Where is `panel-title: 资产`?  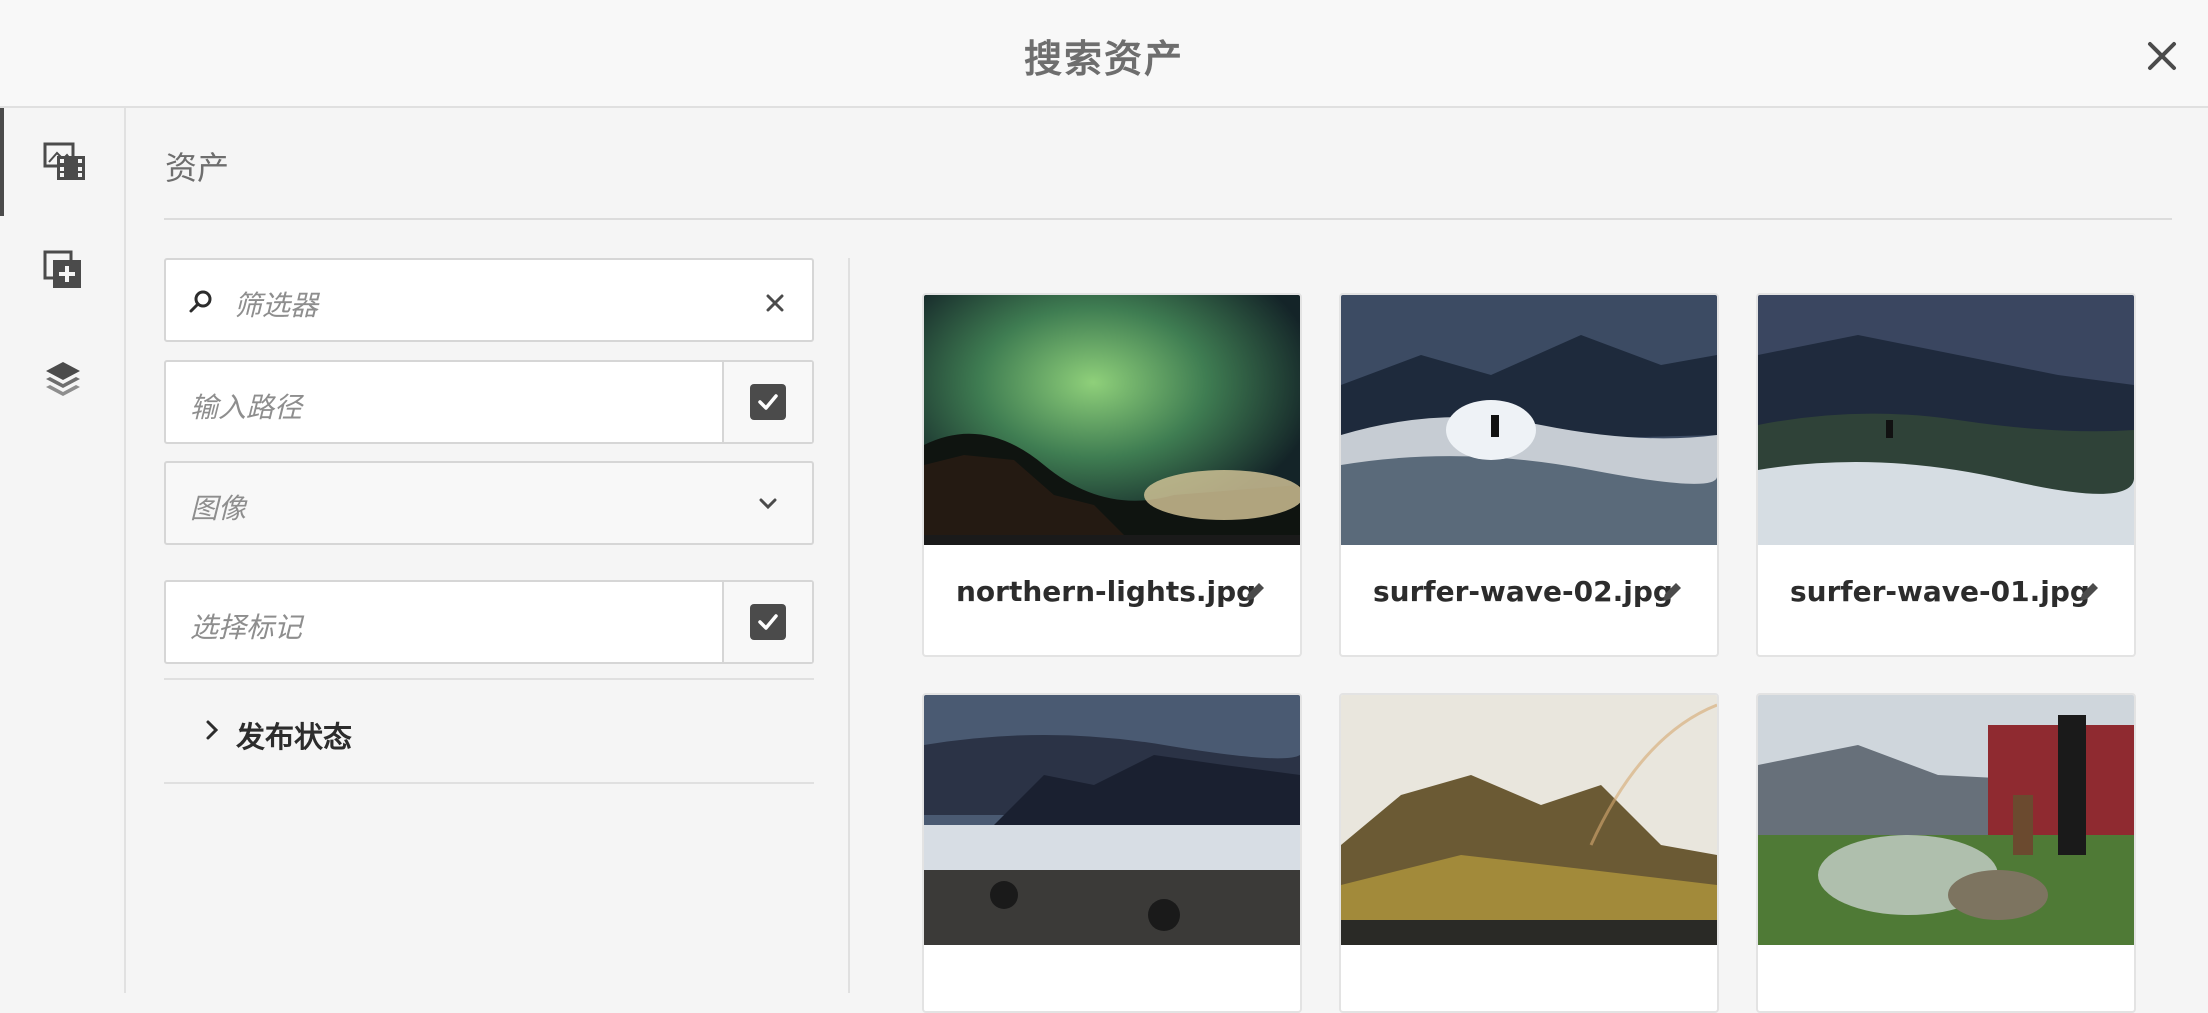 panel-title: 资产 is located at coordinates (197, 168).